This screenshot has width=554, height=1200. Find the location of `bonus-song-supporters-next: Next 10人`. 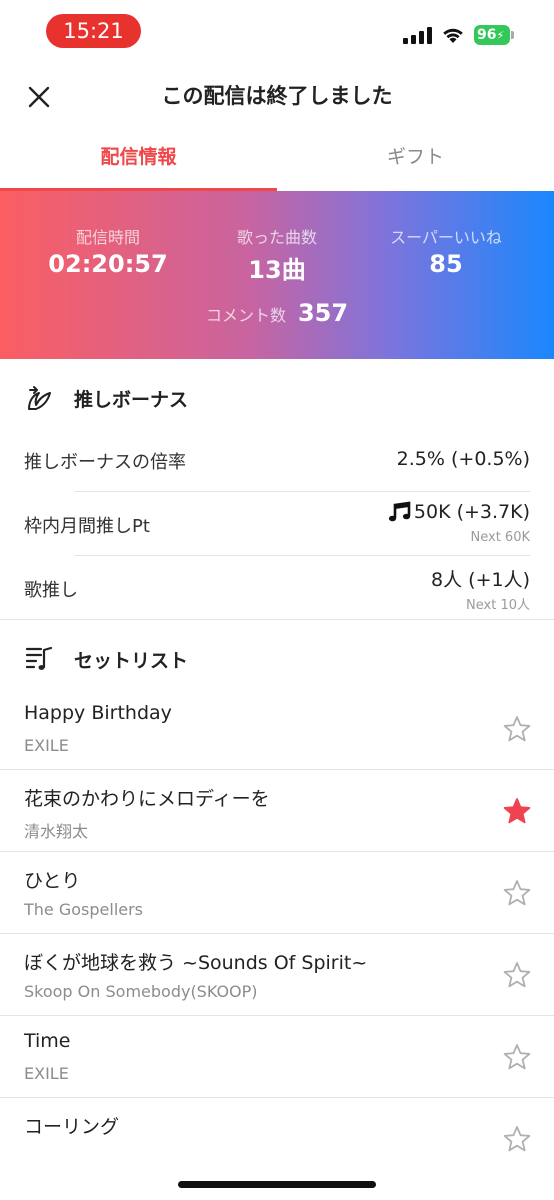

bonus-song-supporters-next: Next 10人 is located at coordinates (498, 605).